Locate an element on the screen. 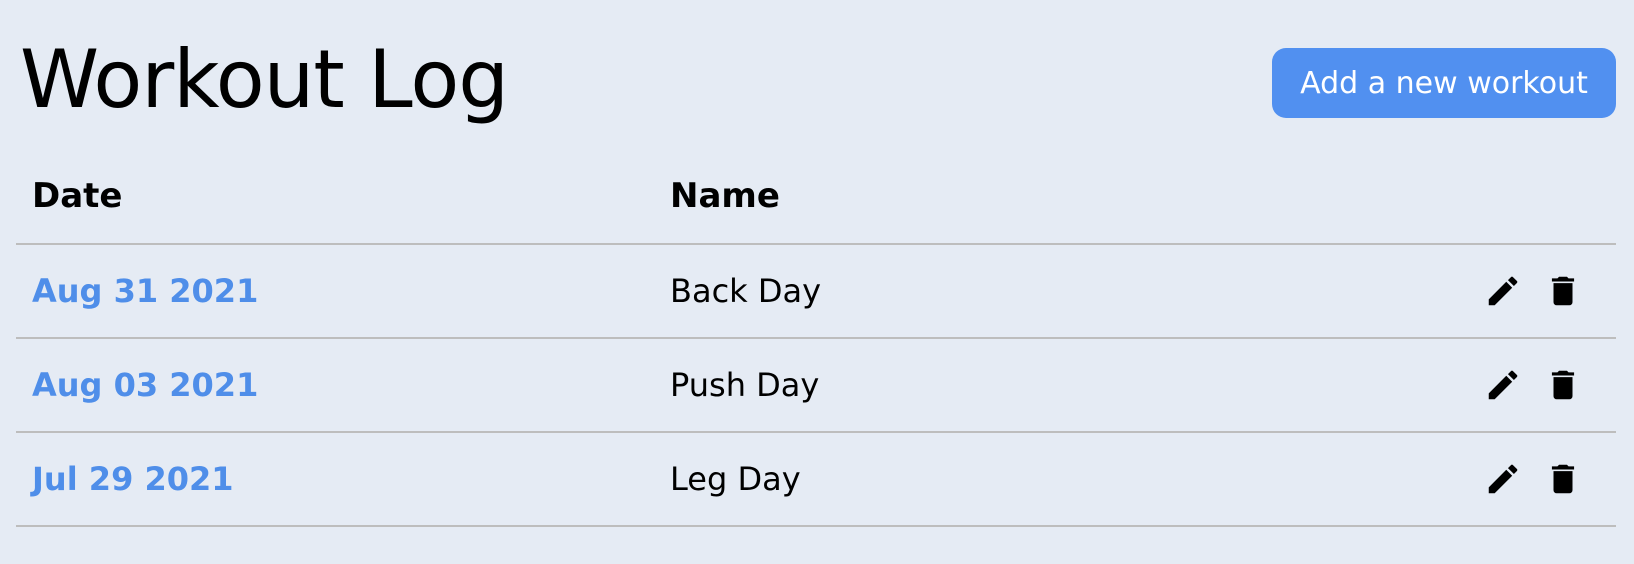 The height and width of the screenshot is (564, 1634). page-title: Workout Log is located at coordinates (264, 79).